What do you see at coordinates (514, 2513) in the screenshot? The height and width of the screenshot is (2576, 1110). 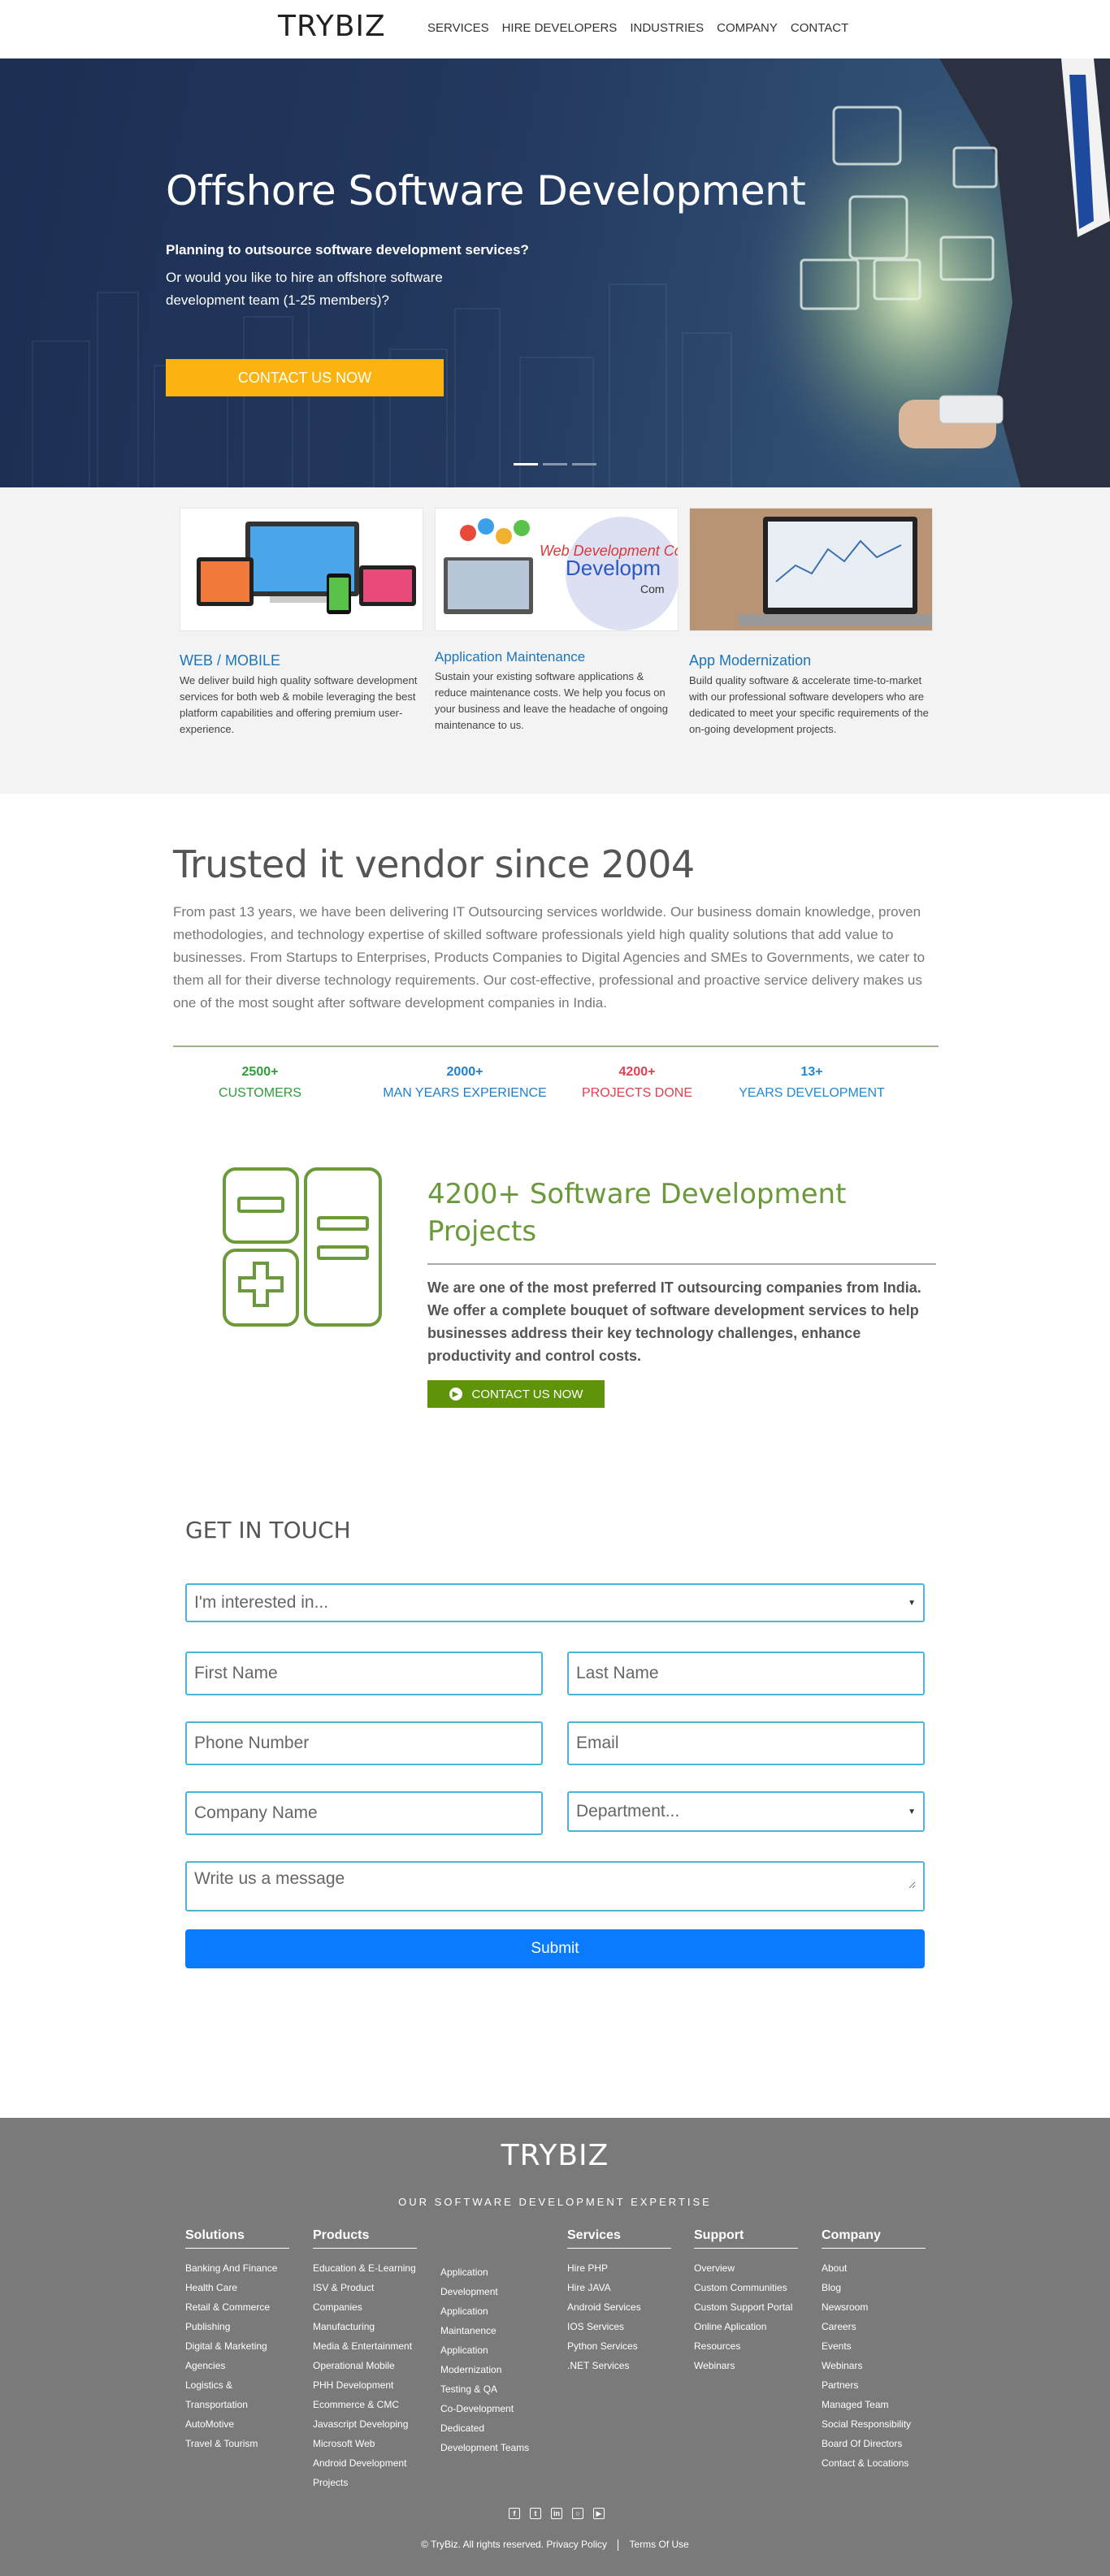 I see `facebook-icon: f` at bounding box center [514, 2513].